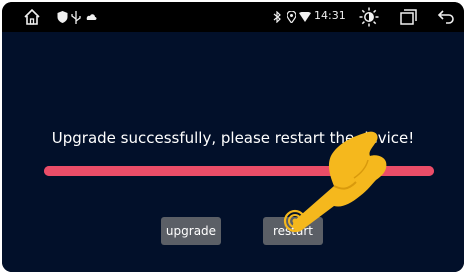  I want to click on cloud-icon, so click(91, 16).